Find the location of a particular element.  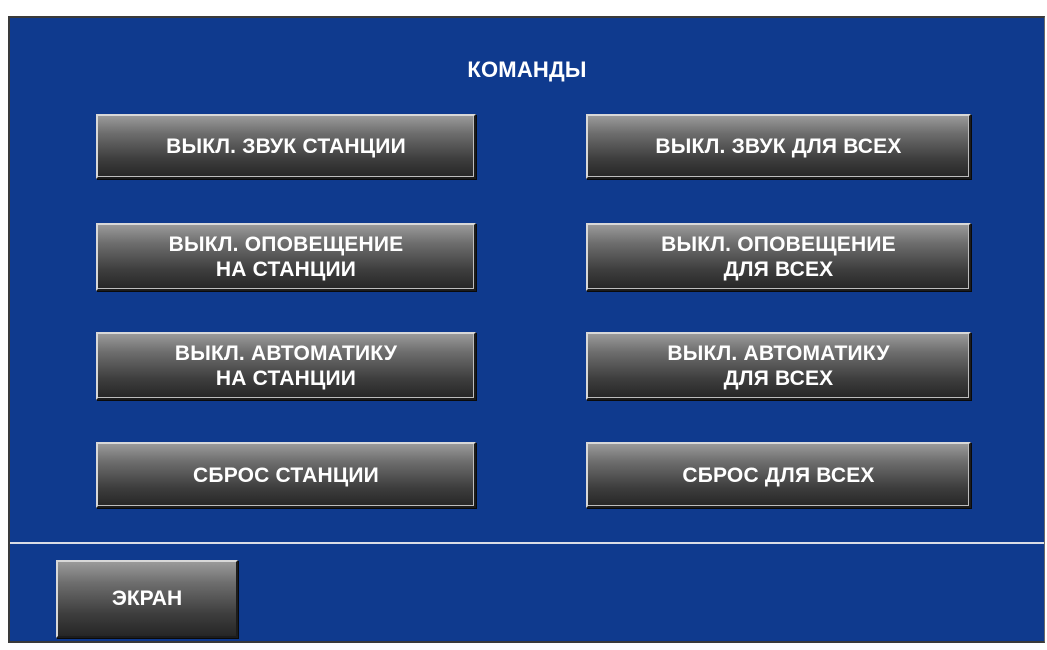

screen-button: ЭКРАН is located at coordinates (147, 599).